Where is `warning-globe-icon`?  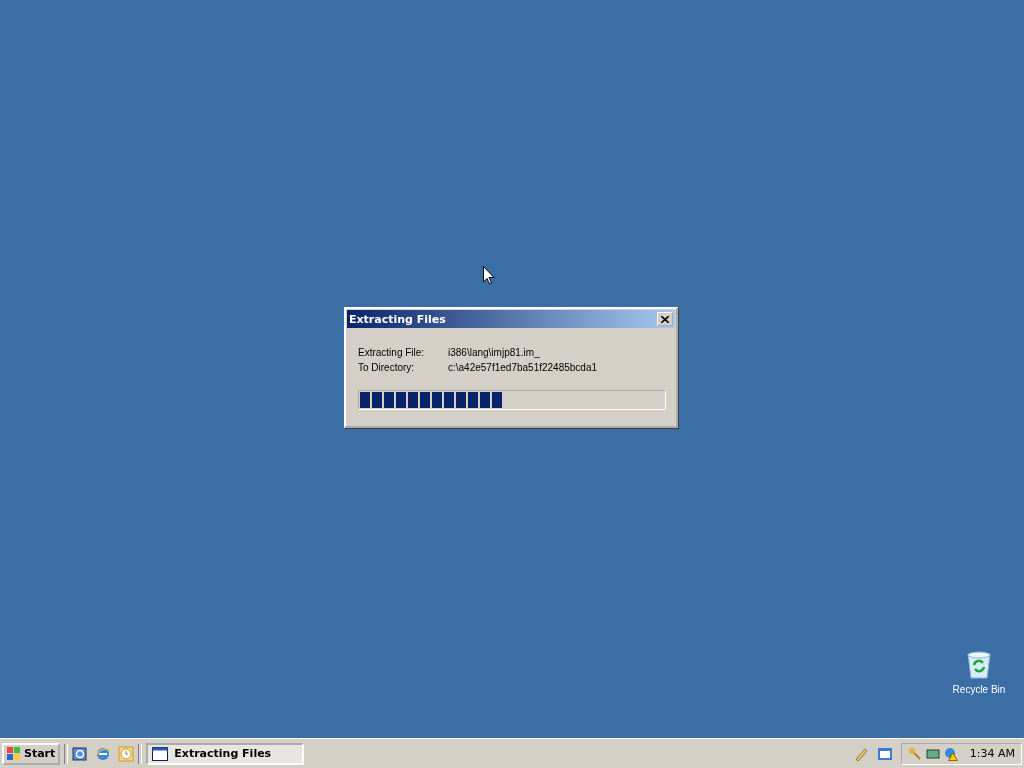
warning-globe-icon is located at coordinates (950, 753).